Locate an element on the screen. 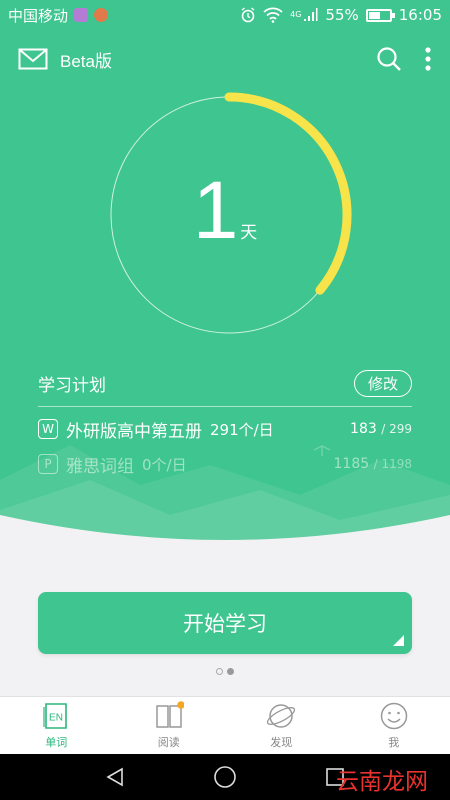 The height and width of the screenshot is (800, 450). mail-icon is located at coordinates (33, 59).